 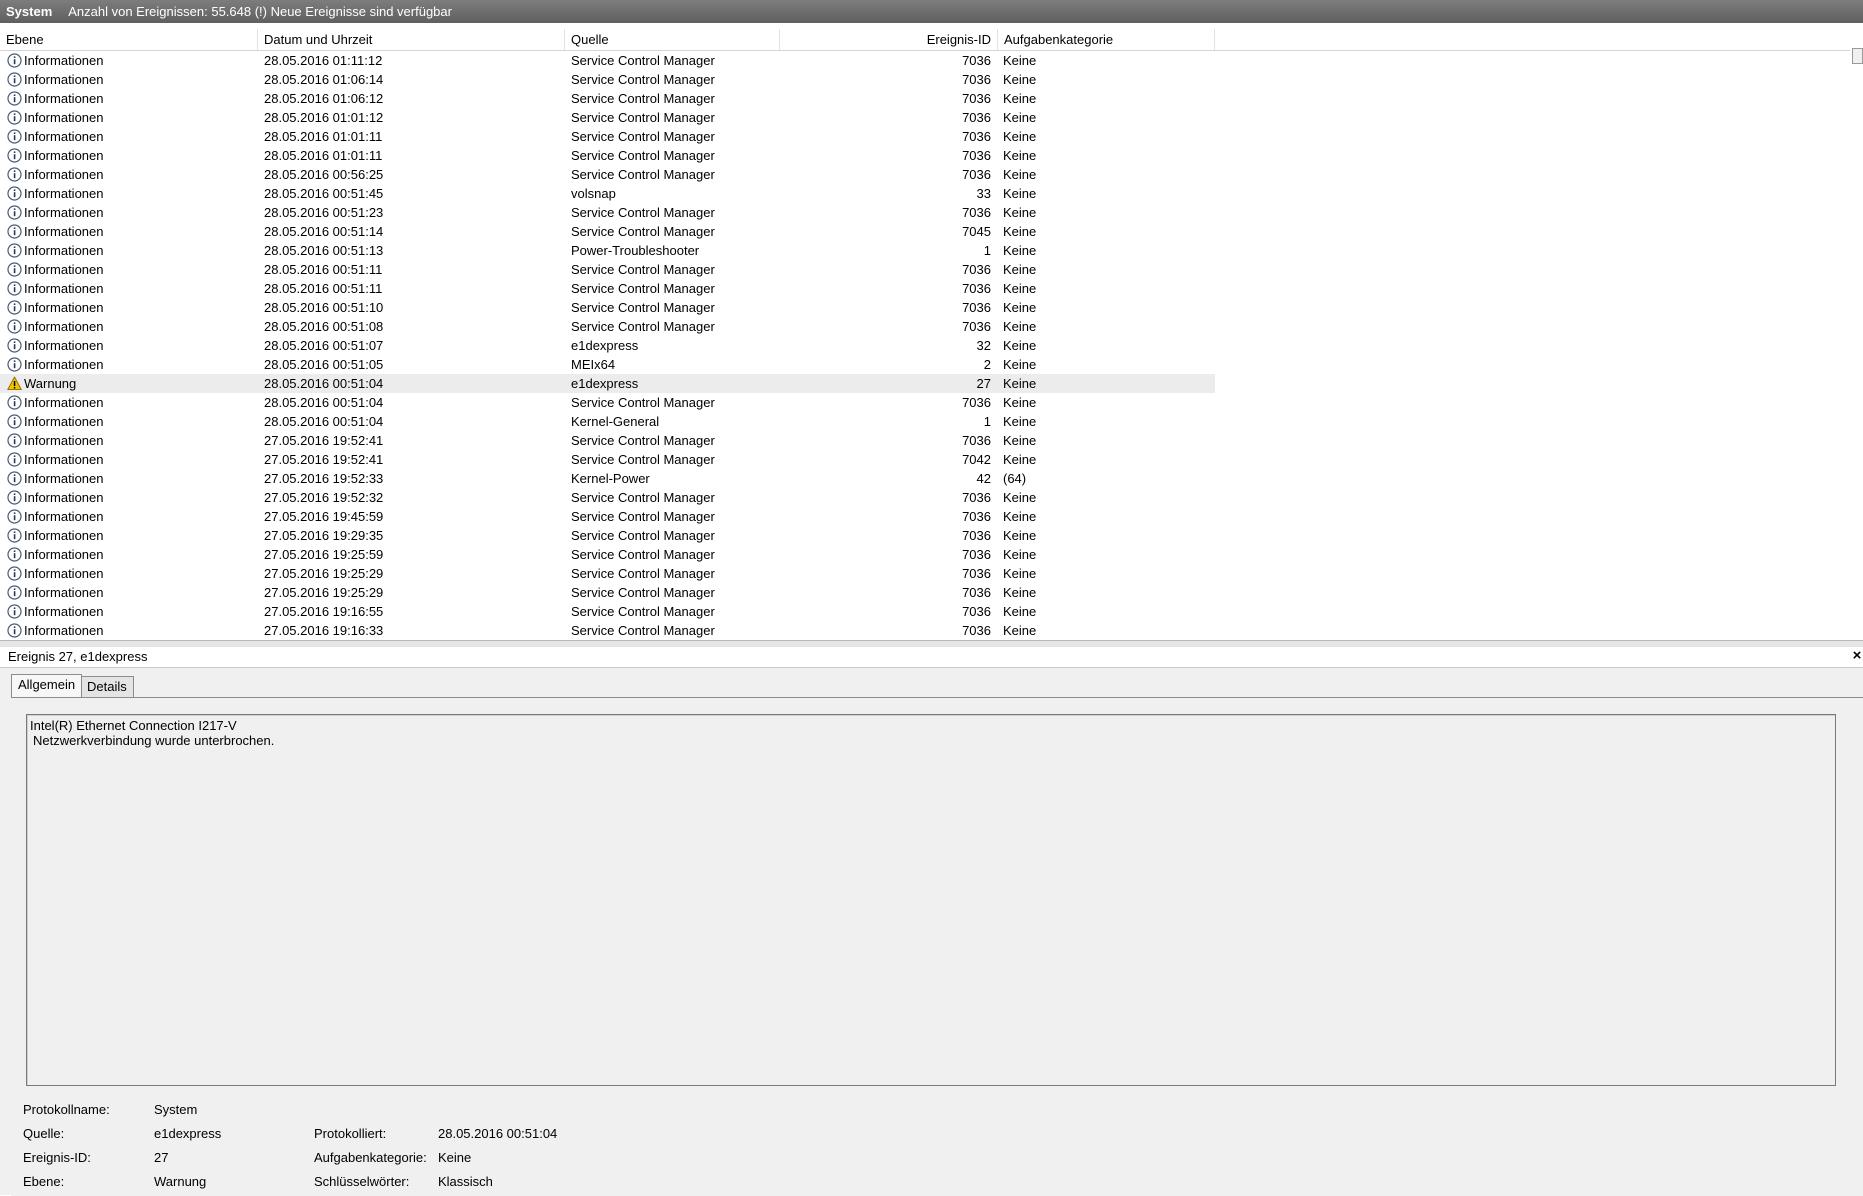 I want to click on column-header-task-category: Aufgabenkategorie, so click(x=1106, y=39).